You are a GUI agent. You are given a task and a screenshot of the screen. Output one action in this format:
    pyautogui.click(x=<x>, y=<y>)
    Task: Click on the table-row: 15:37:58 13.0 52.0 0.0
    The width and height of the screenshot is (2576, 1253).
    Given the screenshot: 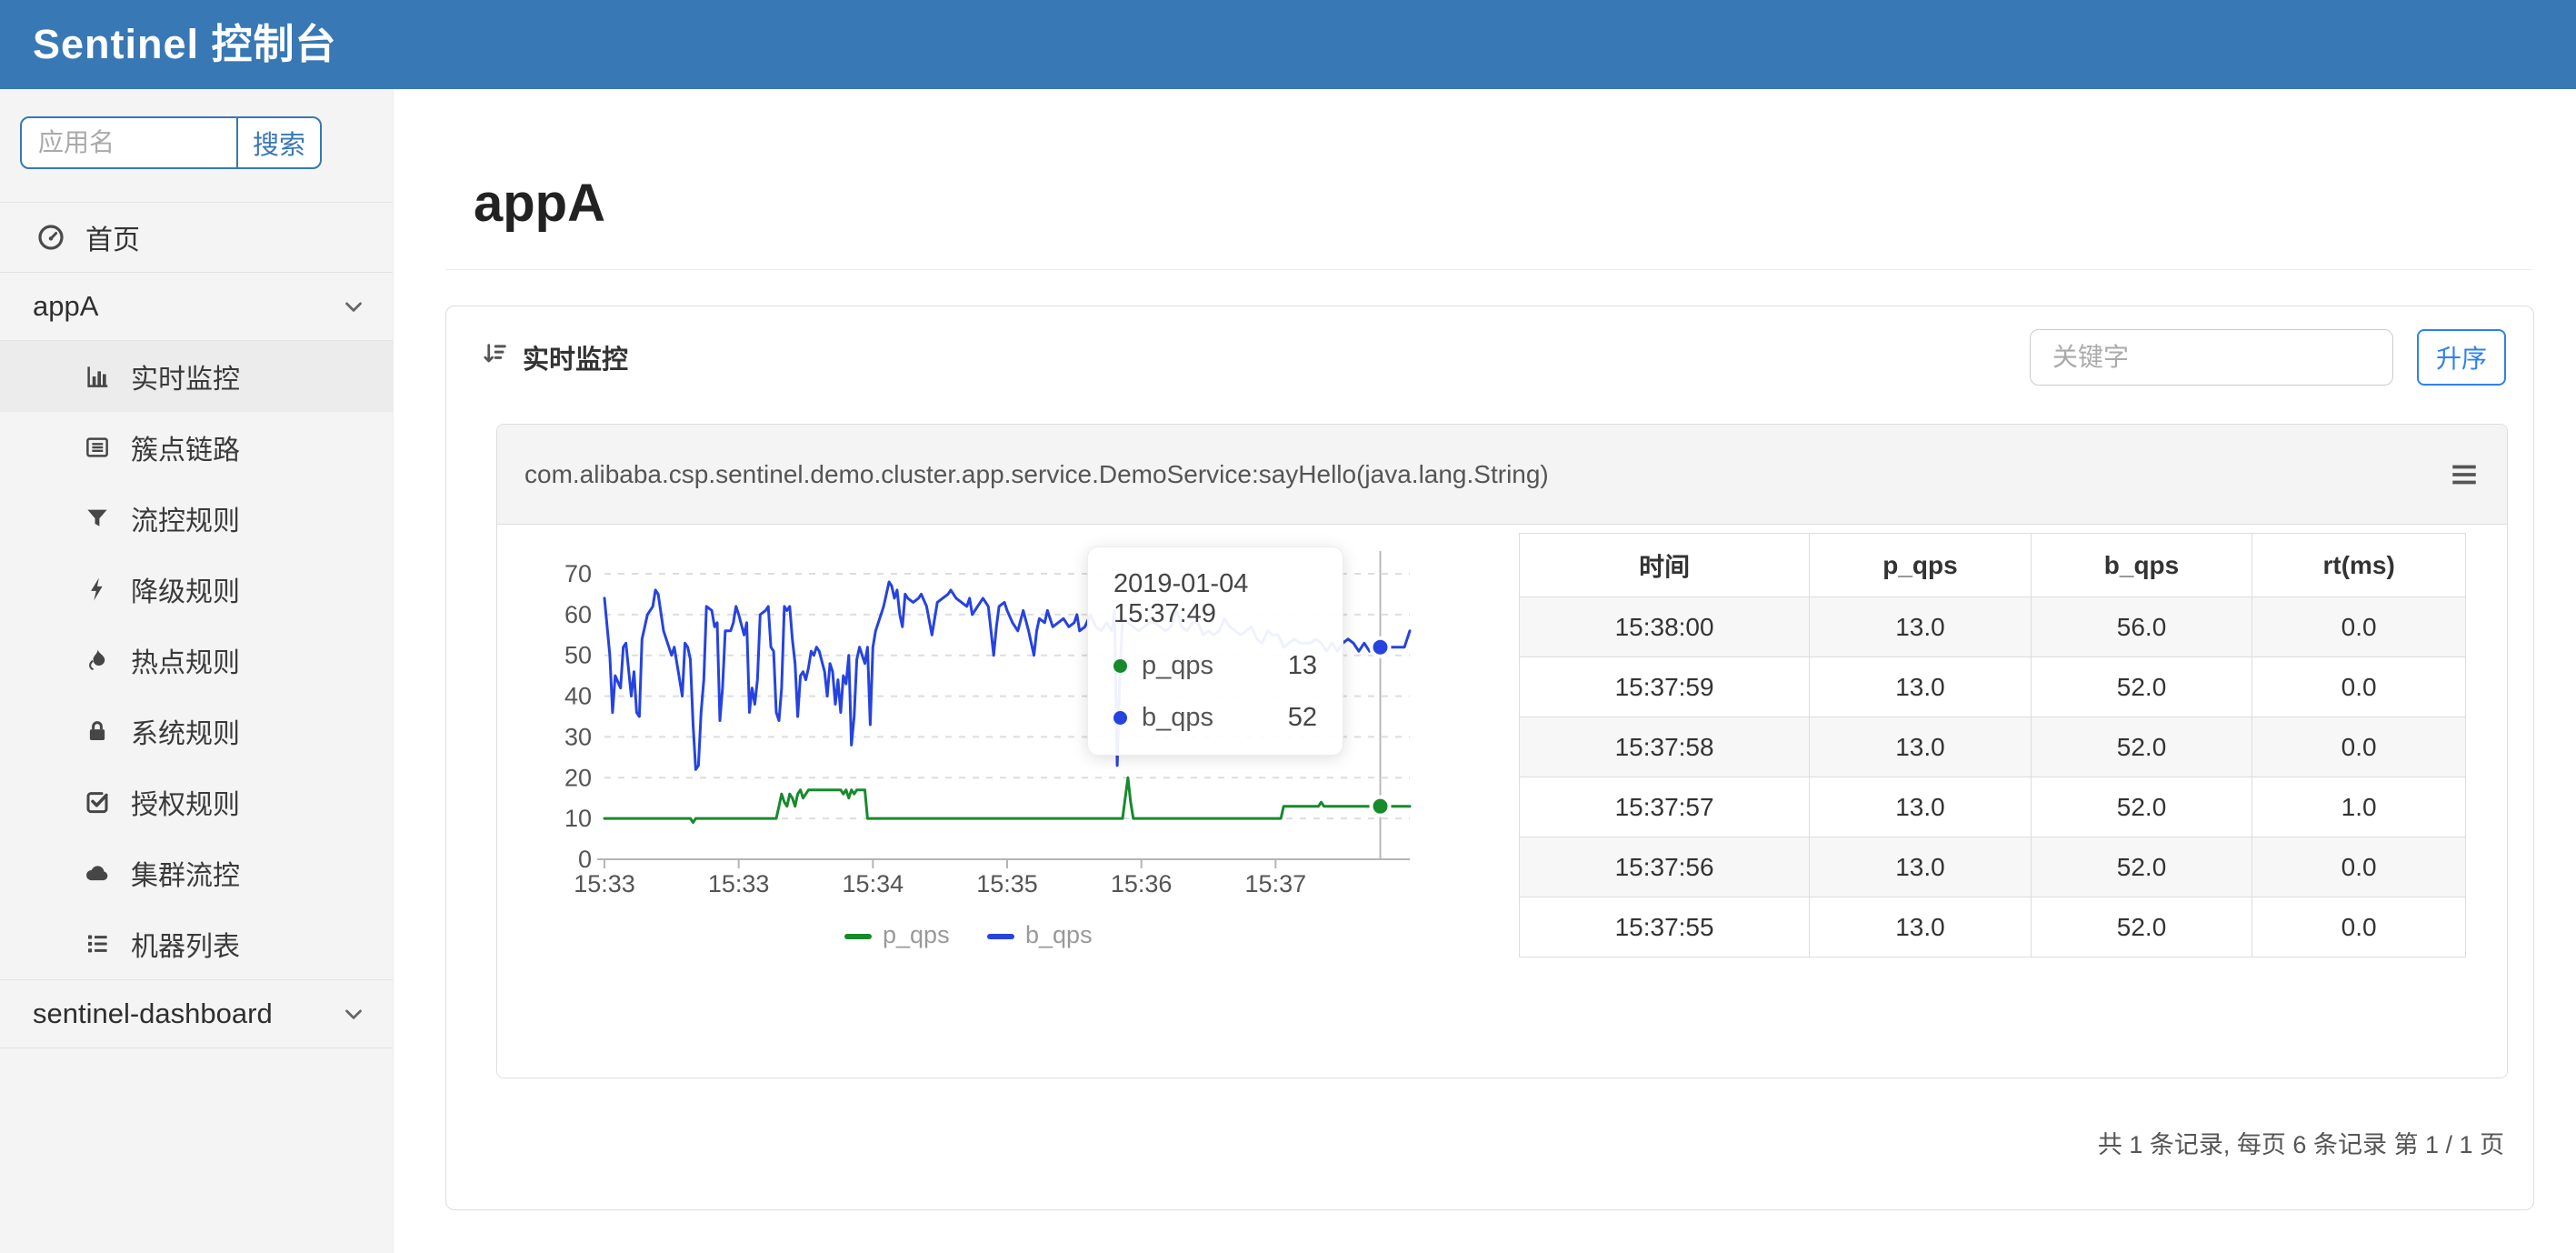 What is the action you would take?
    pyautogui.click(x=1992, y=747)
    